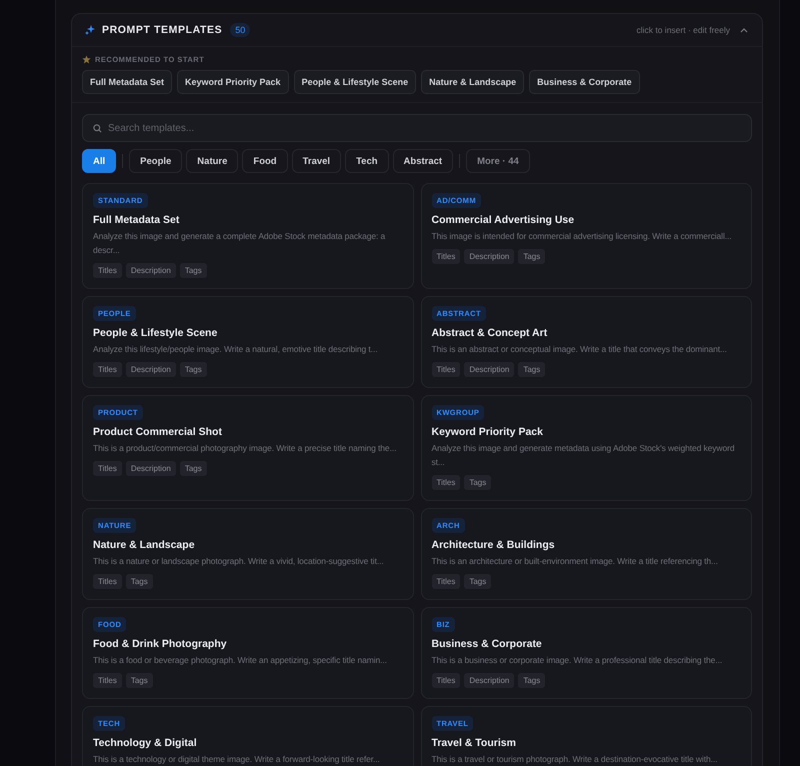 This screenshot has width=800, height=766. I want to click on filter-tab: Nature, so click(212, 161).